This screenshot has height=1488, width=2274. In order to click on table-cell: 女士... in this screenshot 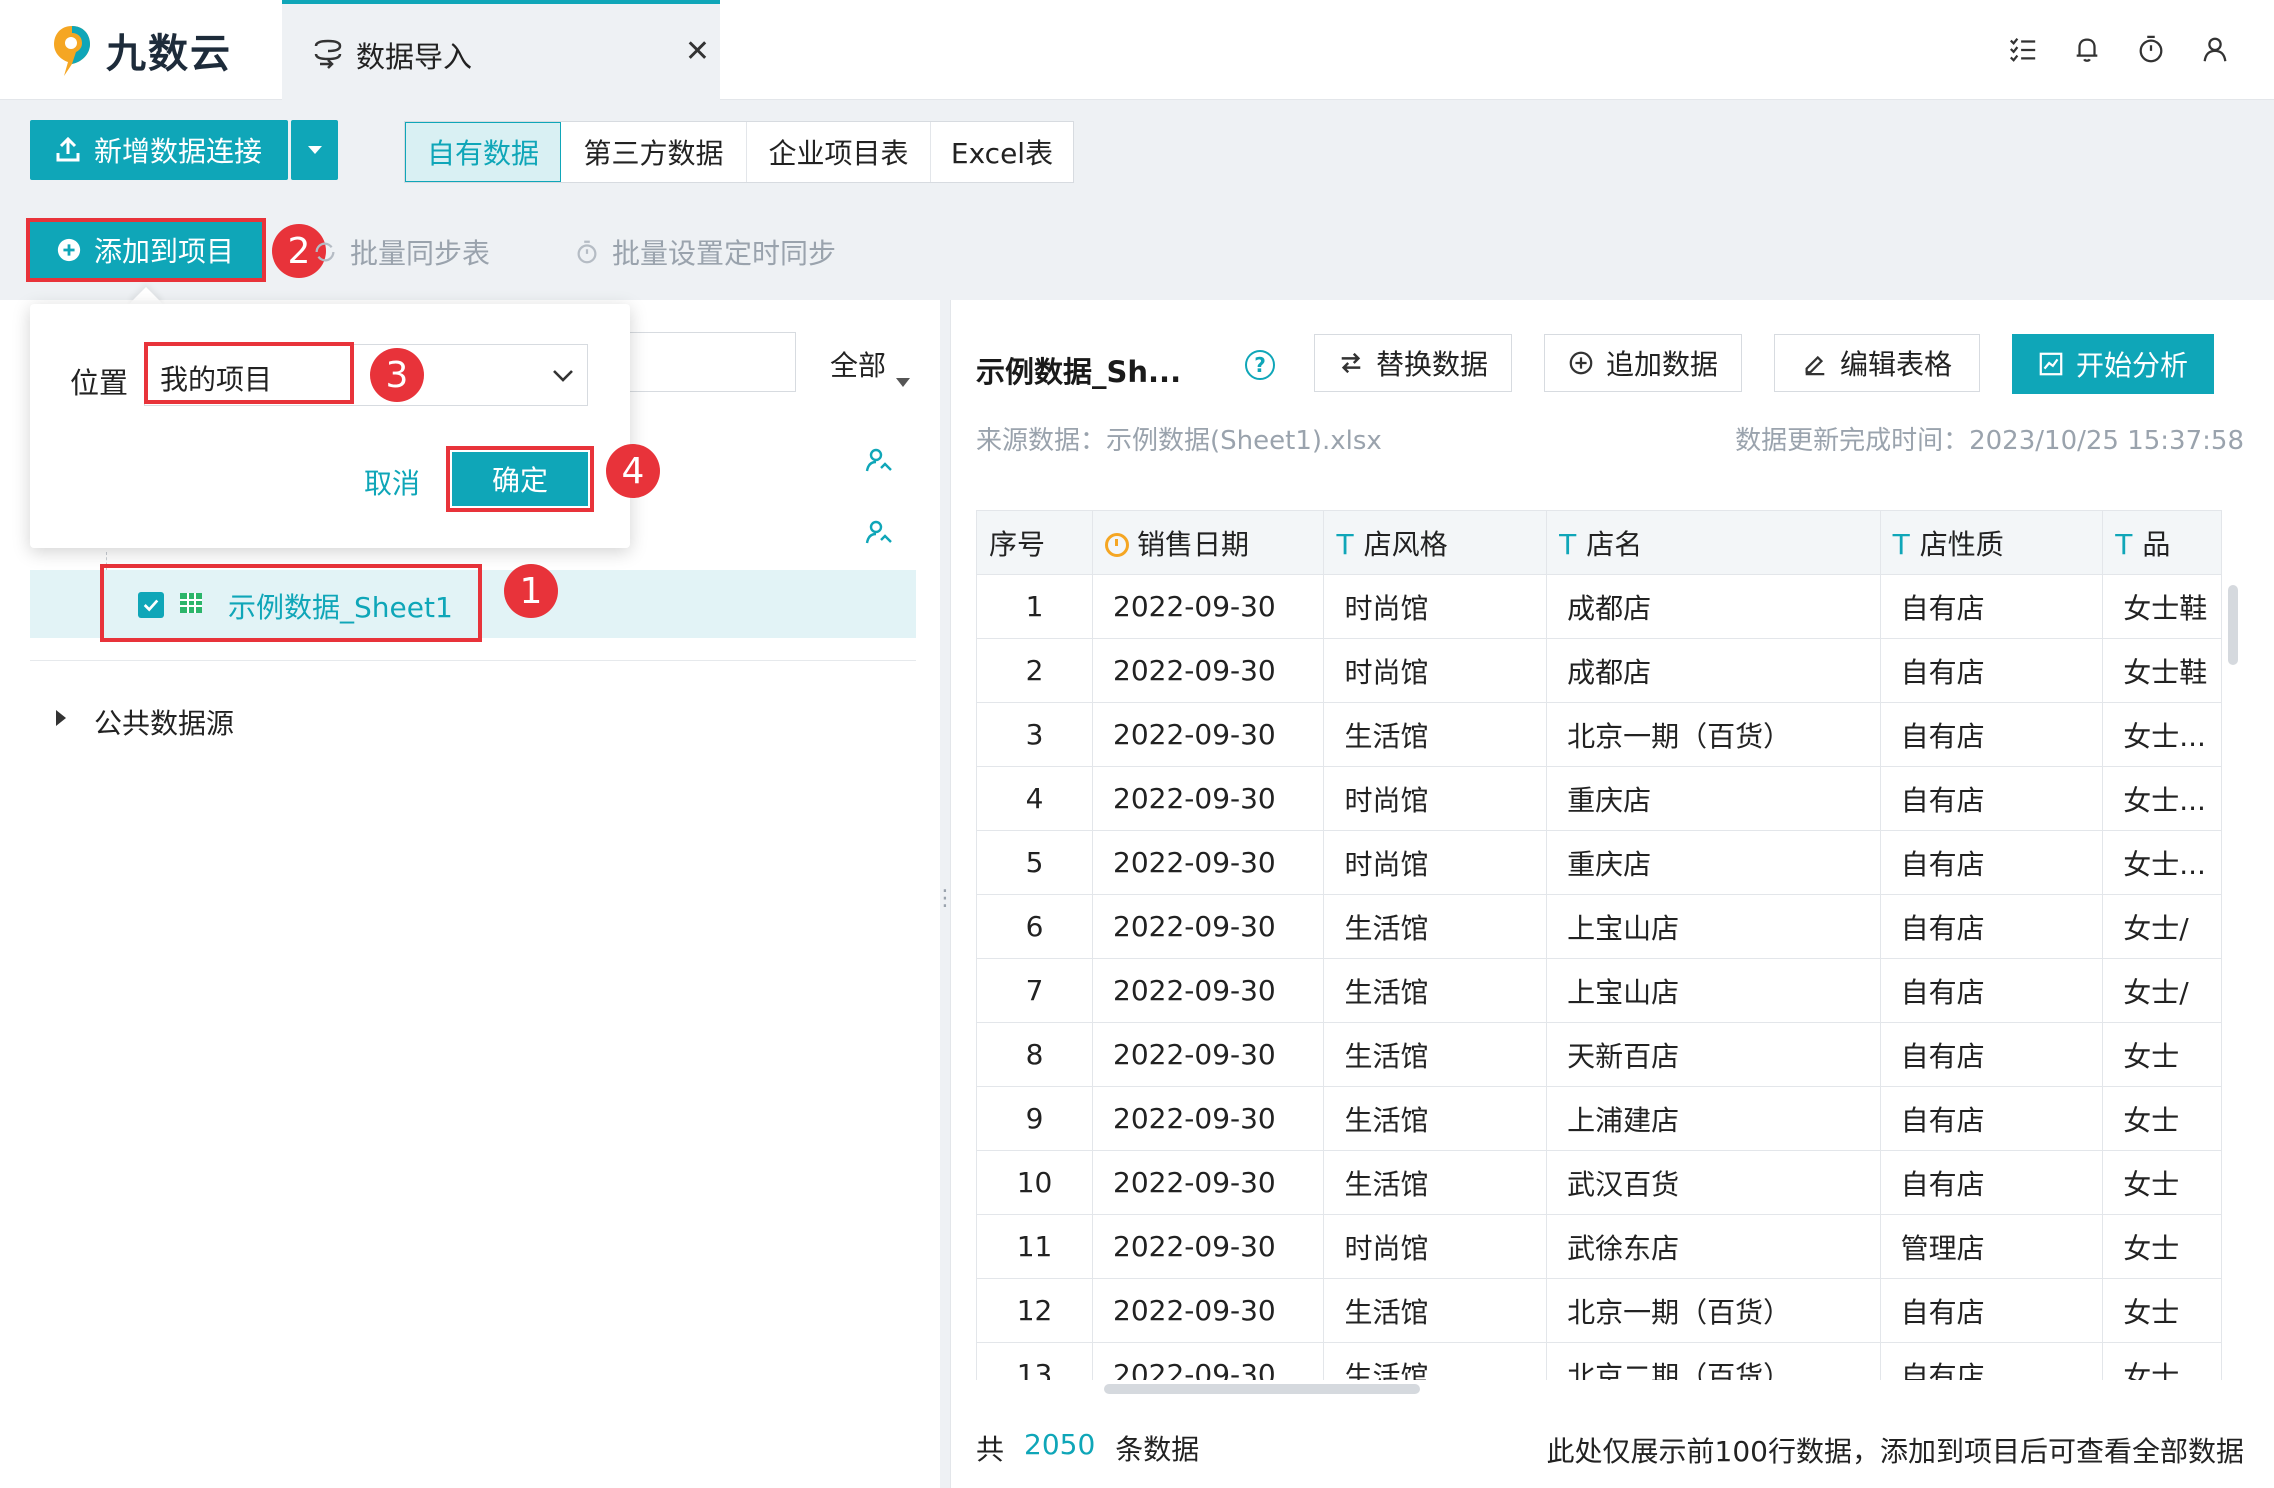, I will do `click(2162, 734)`.